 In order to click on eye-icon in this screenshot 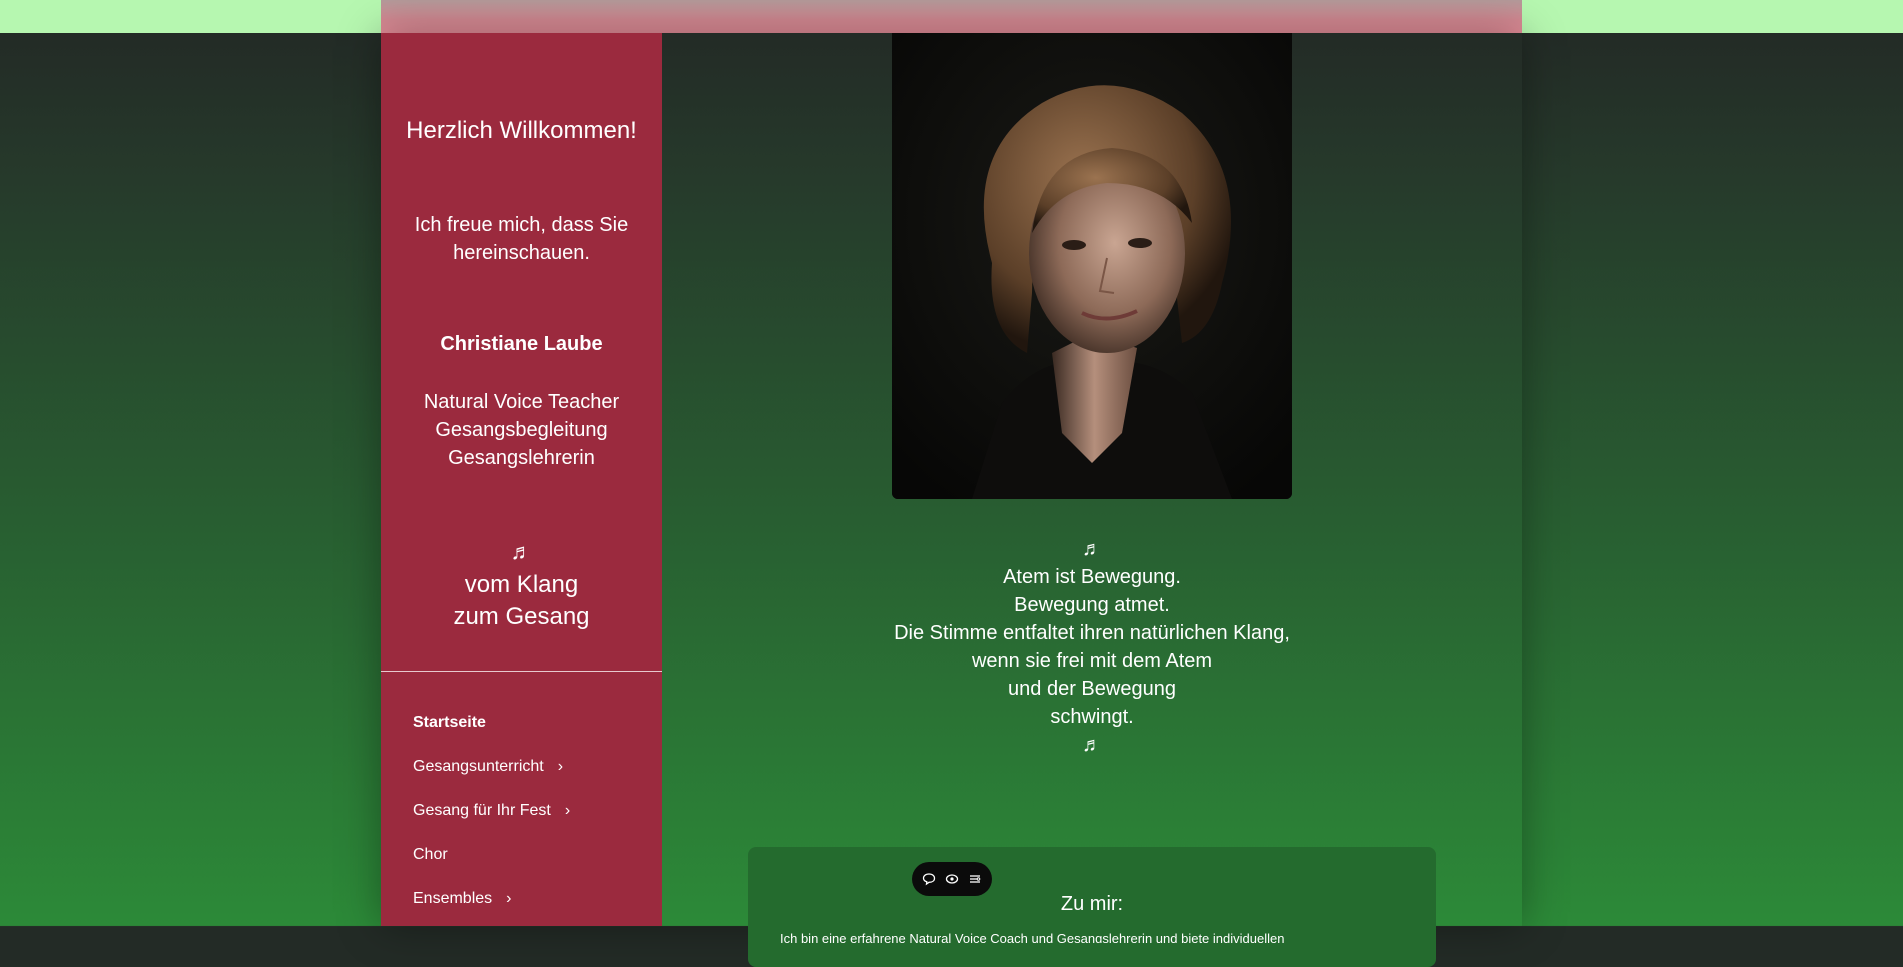, I will do `click(952, 879)`.